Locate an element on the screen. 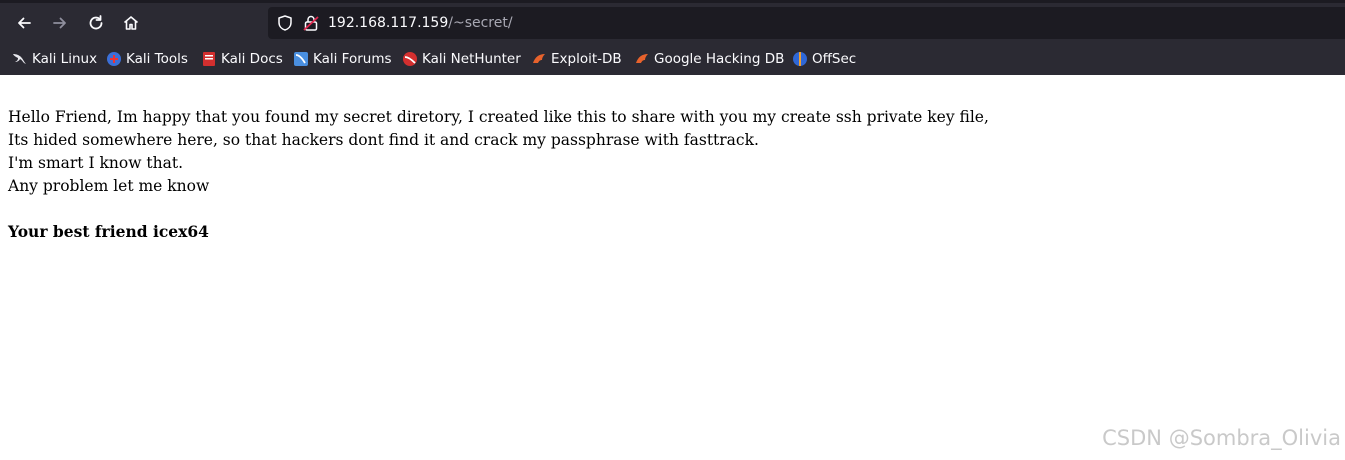 The height and width of the screenshot is (460, 1345). bookmark-label: Kali Forums is located at coordinates (352, 59).